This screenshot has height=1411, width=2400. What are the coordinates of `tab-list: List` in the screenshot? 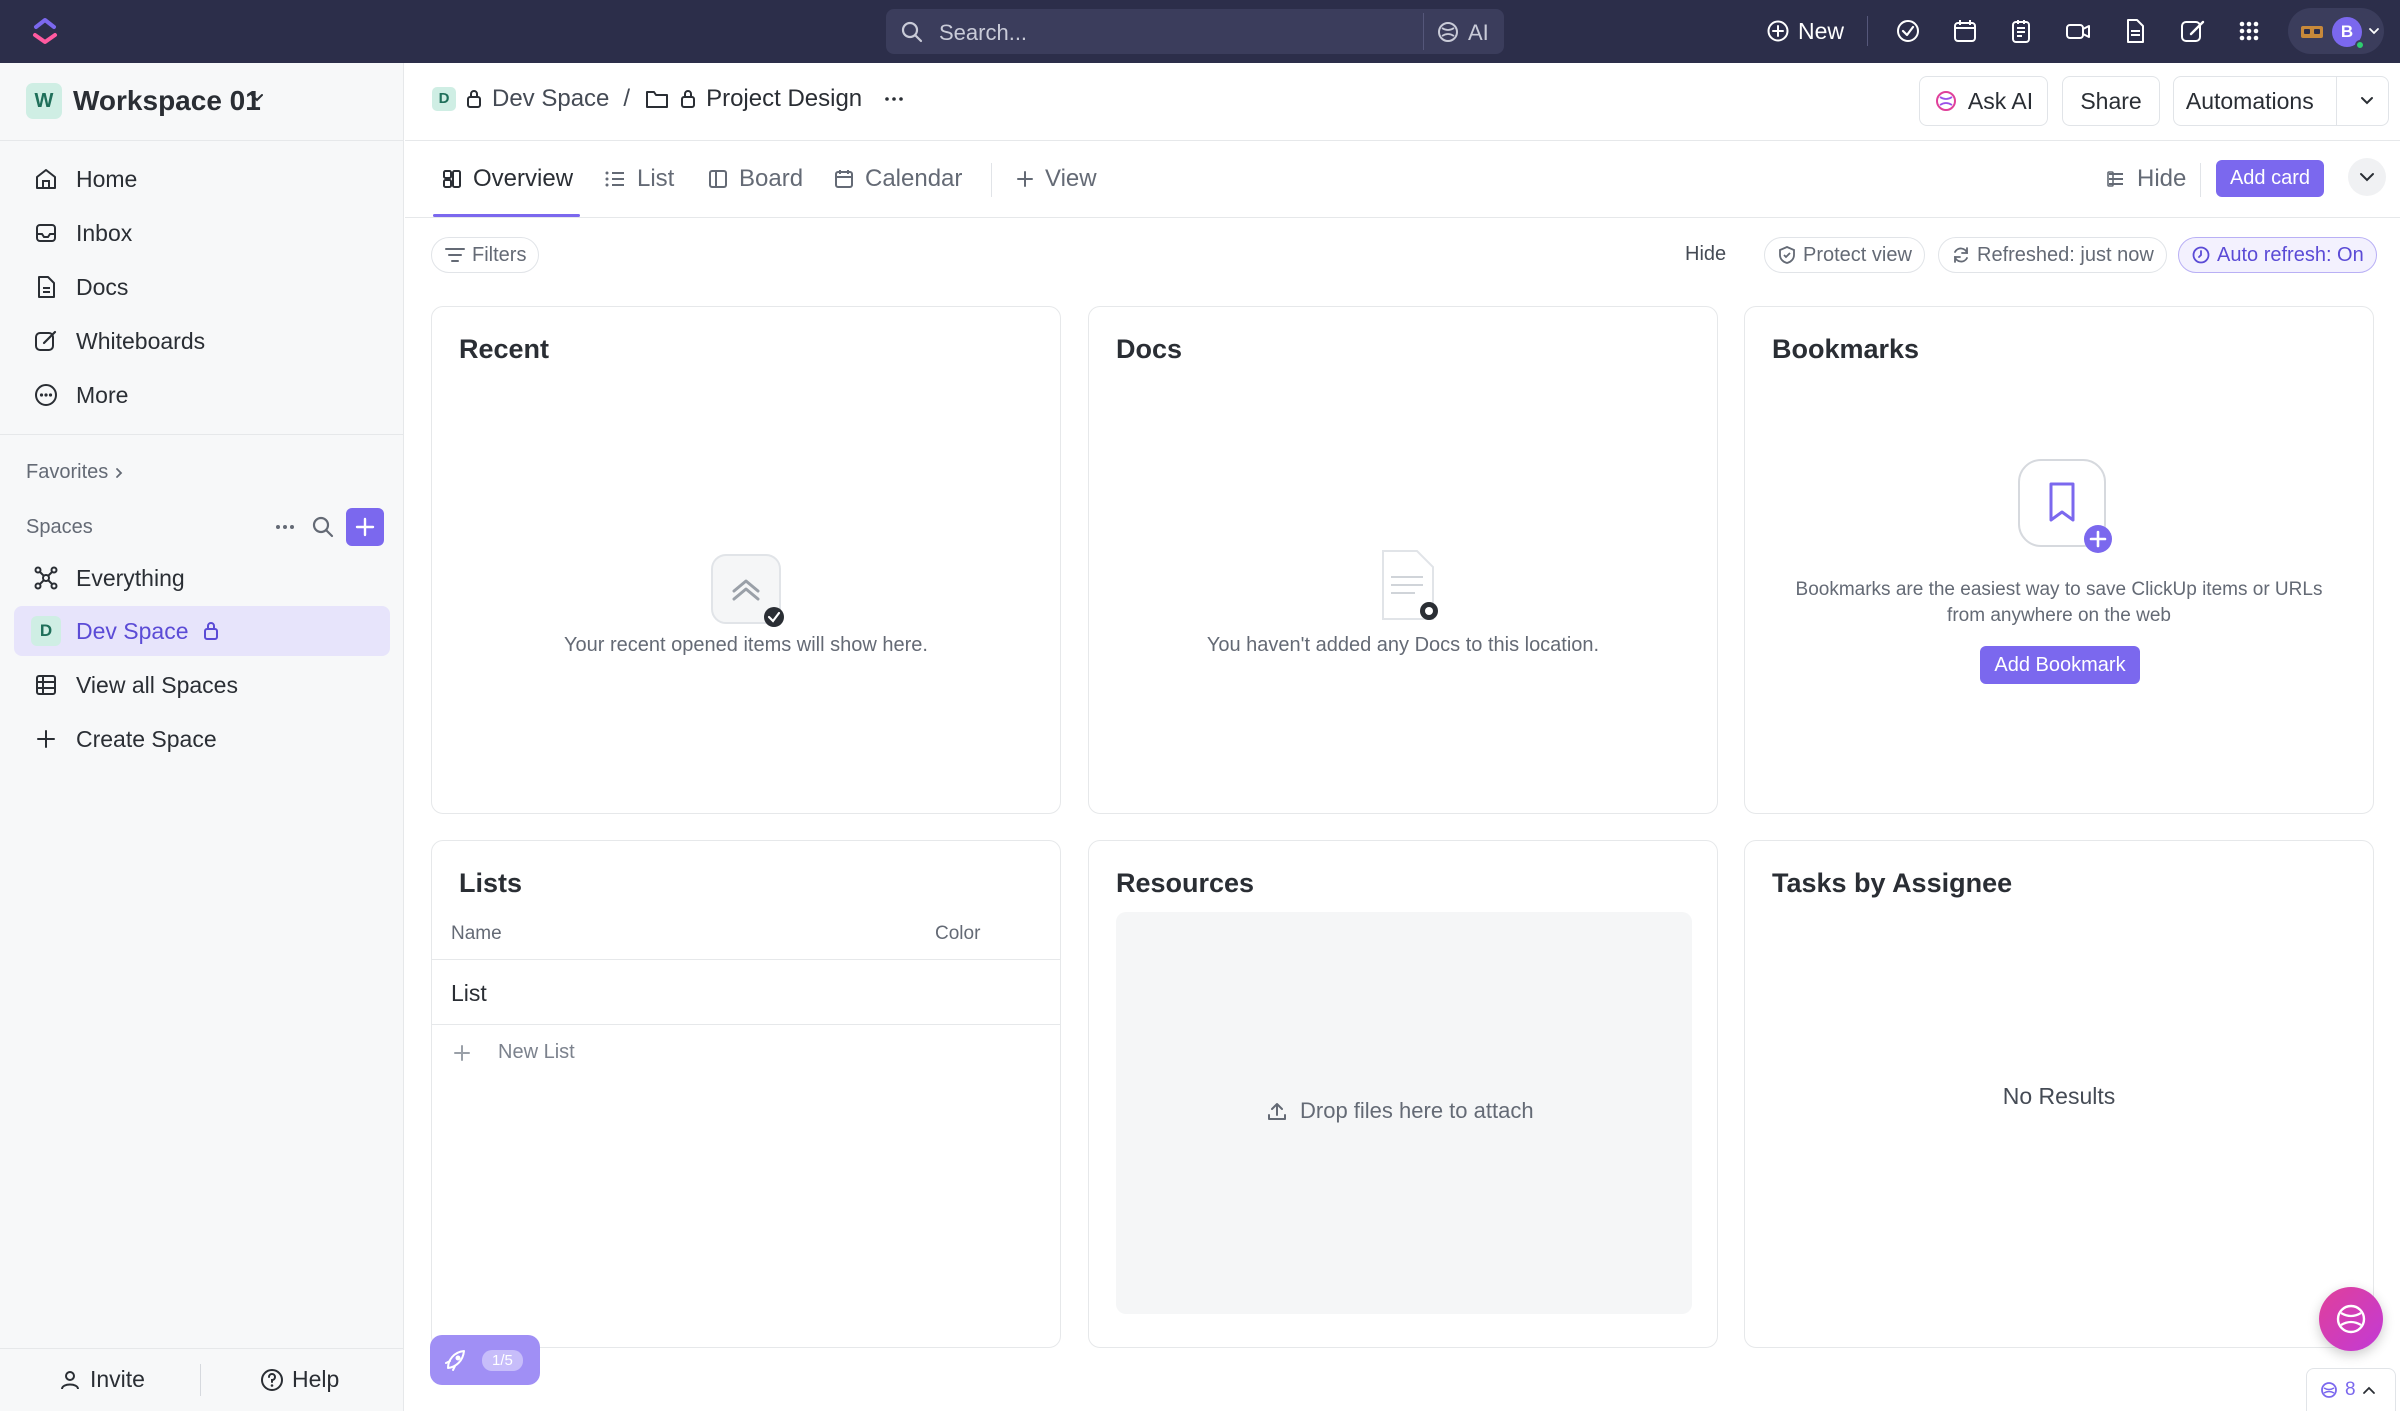 It's located at (638, 179).